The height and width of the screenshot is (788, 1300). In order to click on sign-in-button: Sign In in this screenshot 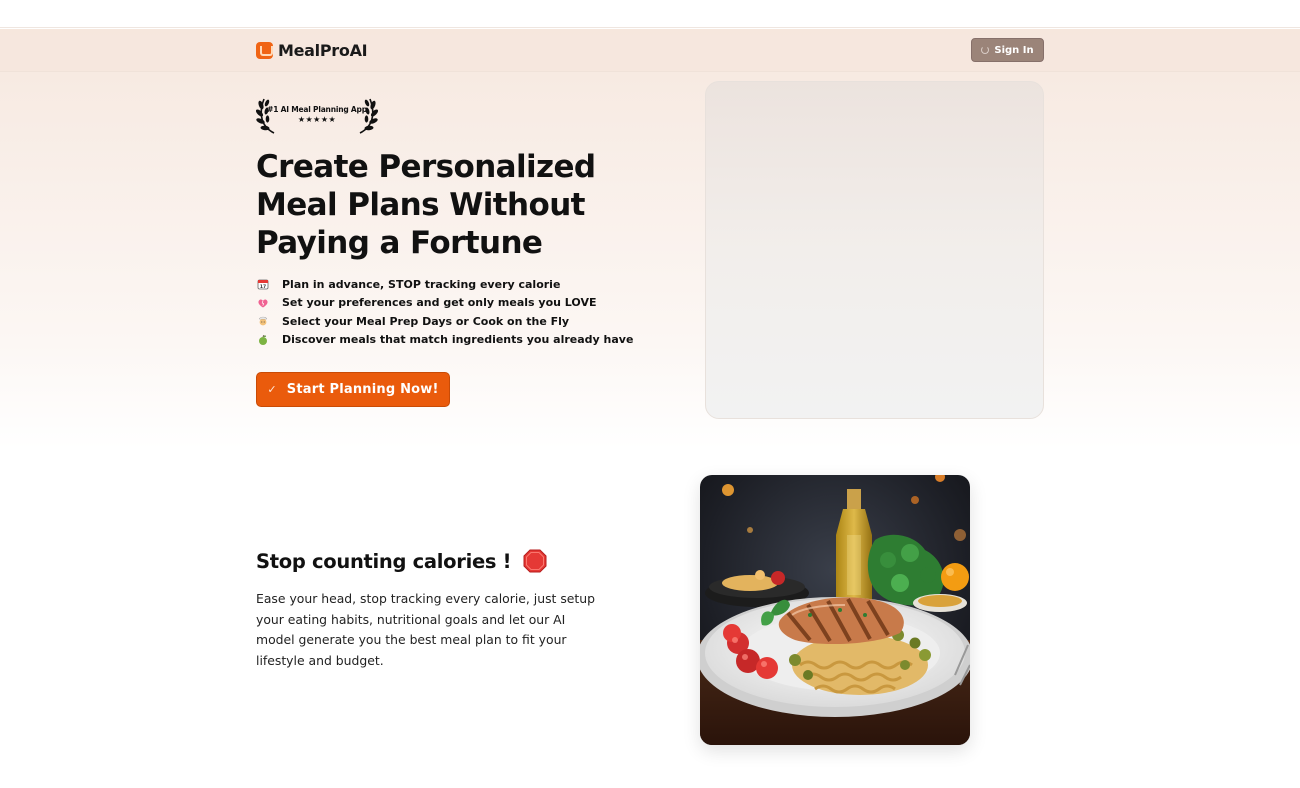, I will do `click(1007, 50)`.